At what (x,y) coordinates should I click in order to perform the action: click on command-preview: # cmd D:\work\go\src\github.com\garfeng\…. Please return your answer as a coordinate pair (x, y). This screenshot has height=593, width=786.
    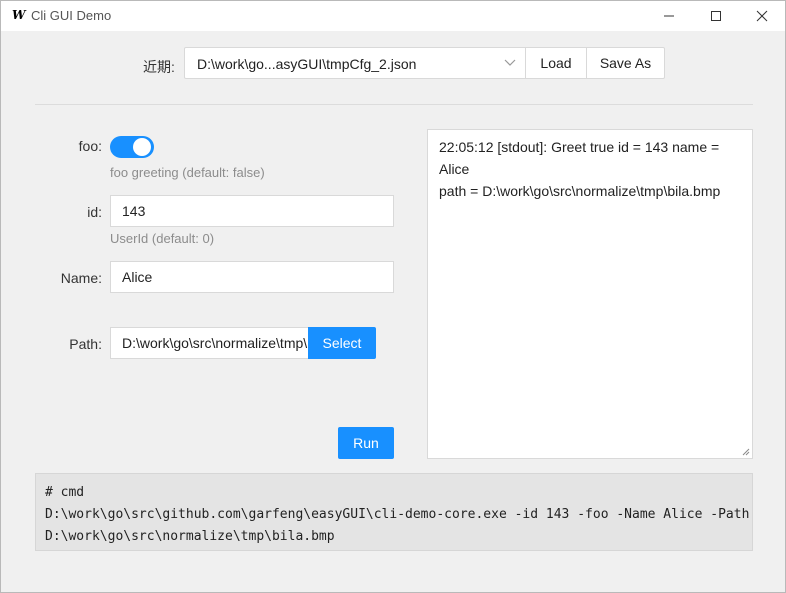
    Looking at the image, I should click on (394, 512).